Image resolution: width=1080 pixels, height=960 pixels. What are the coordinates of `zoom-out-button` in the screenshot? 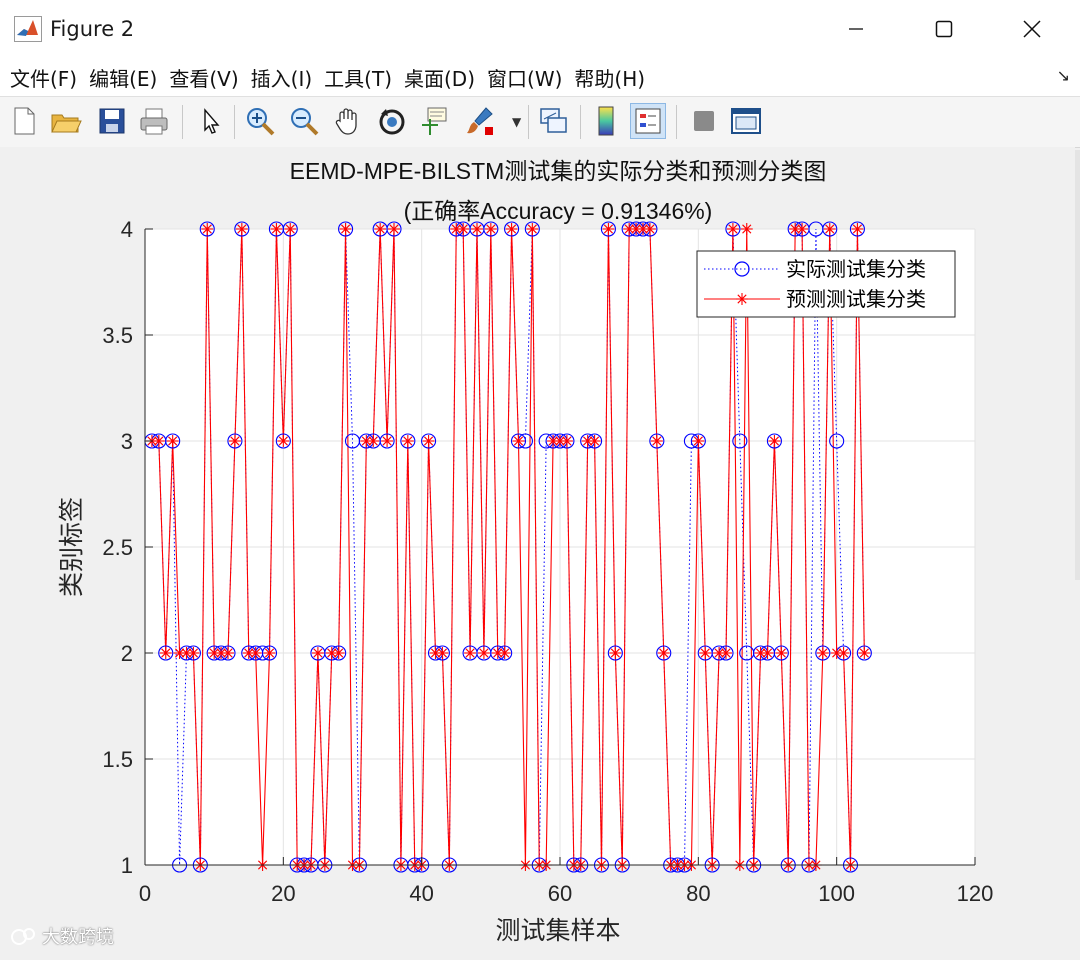 It's located at (304, 121).